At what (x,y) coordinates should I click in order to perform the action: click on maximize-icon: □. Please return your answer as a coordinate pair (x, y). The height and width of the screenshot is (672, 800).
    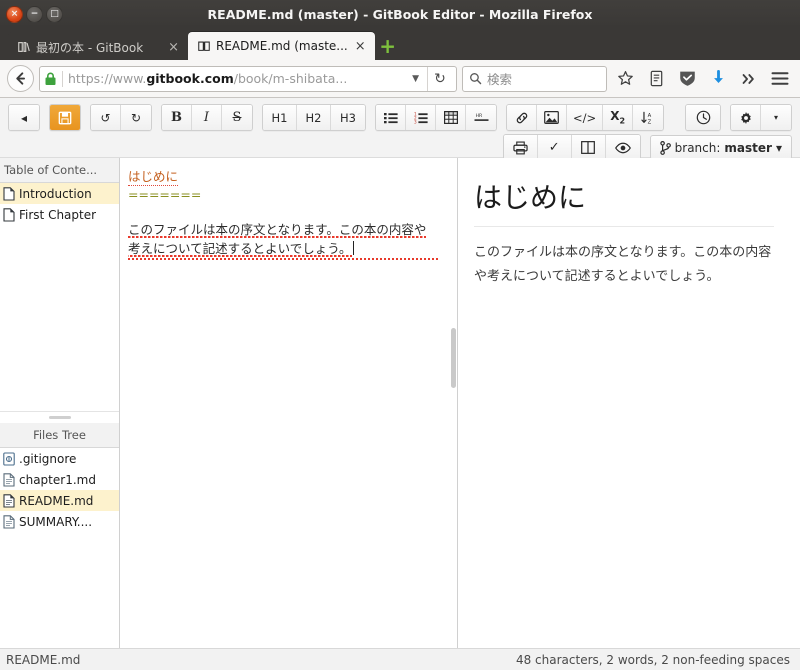
    Looking at the image, I should click on (54, 13).